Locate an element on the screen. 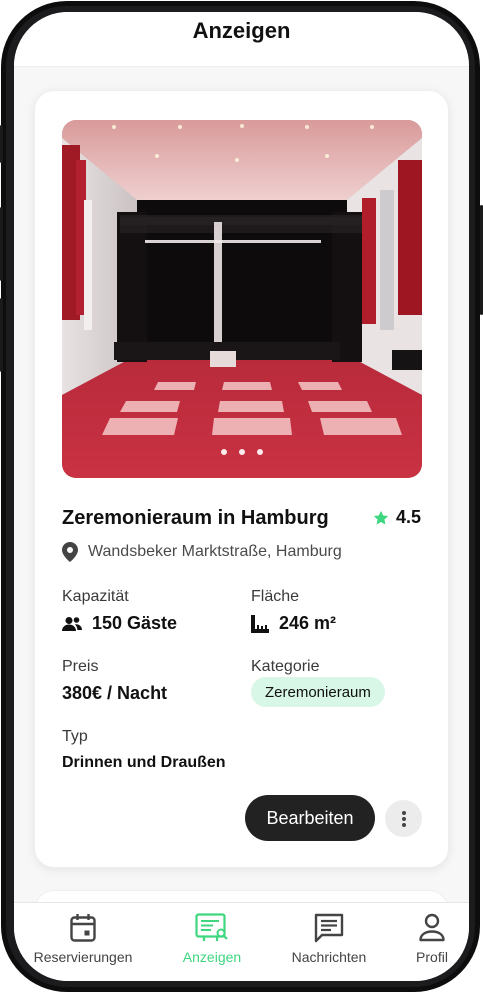 The width and height of the screenshot is (483, 995). user-icon is located at coordinates (432, 927).